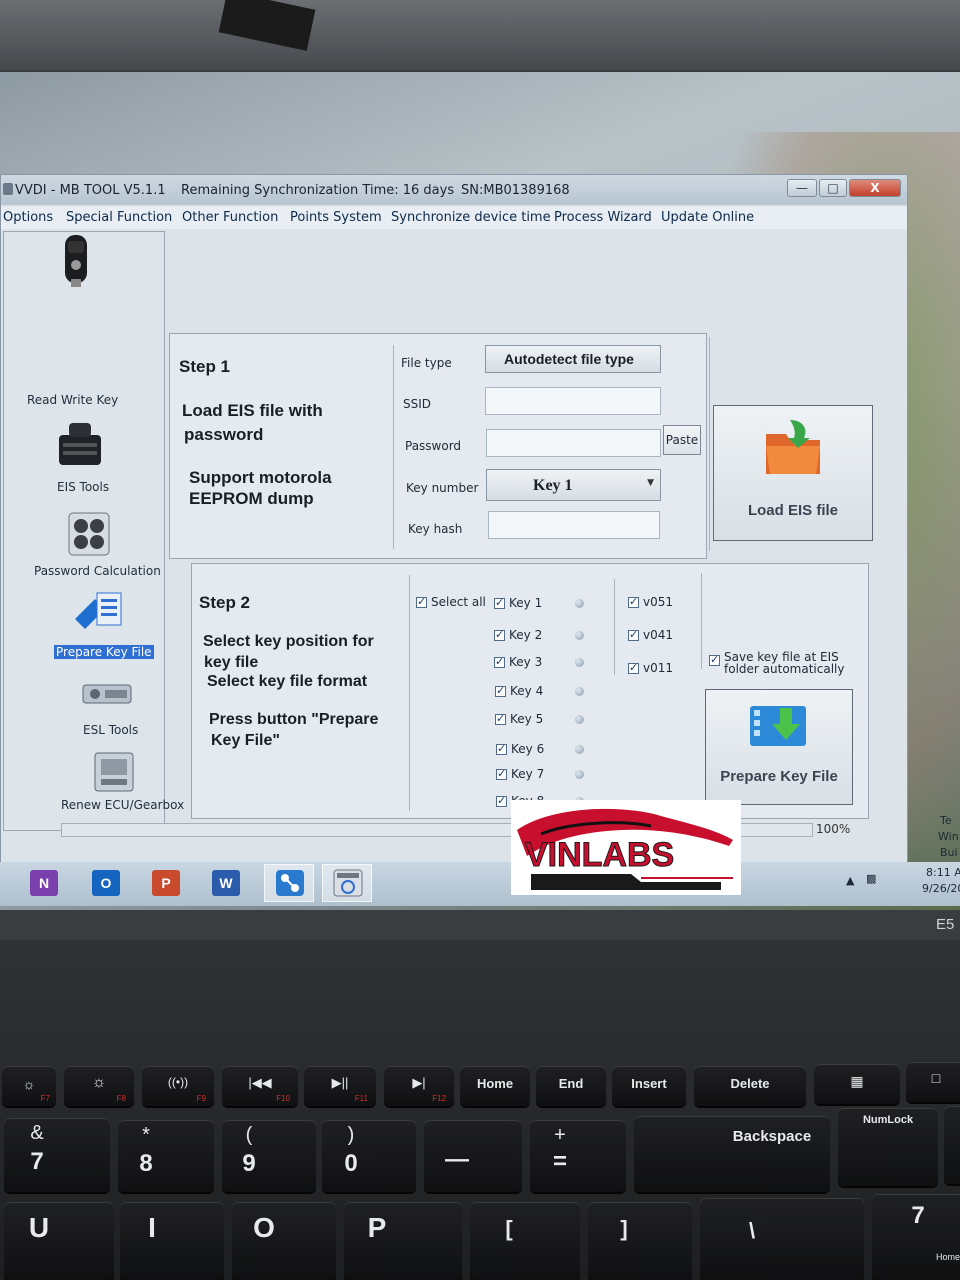  Describe the element at coordinates (933, 1082) in the screenshot. I see `lock-key: □` at that location.